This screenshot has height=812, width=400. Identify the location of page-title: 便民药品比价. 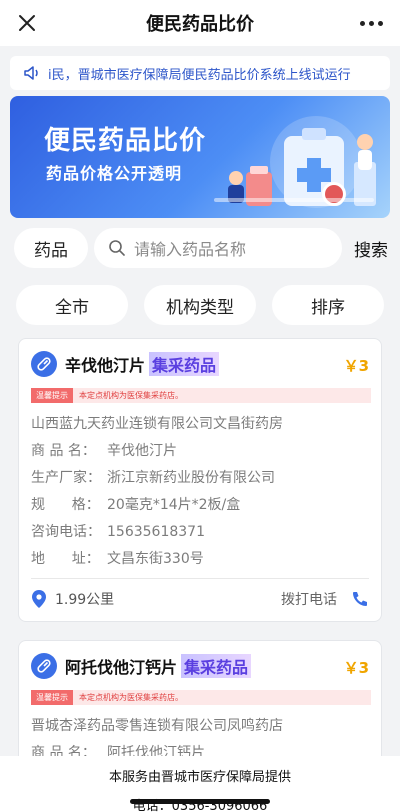
(200, 24).